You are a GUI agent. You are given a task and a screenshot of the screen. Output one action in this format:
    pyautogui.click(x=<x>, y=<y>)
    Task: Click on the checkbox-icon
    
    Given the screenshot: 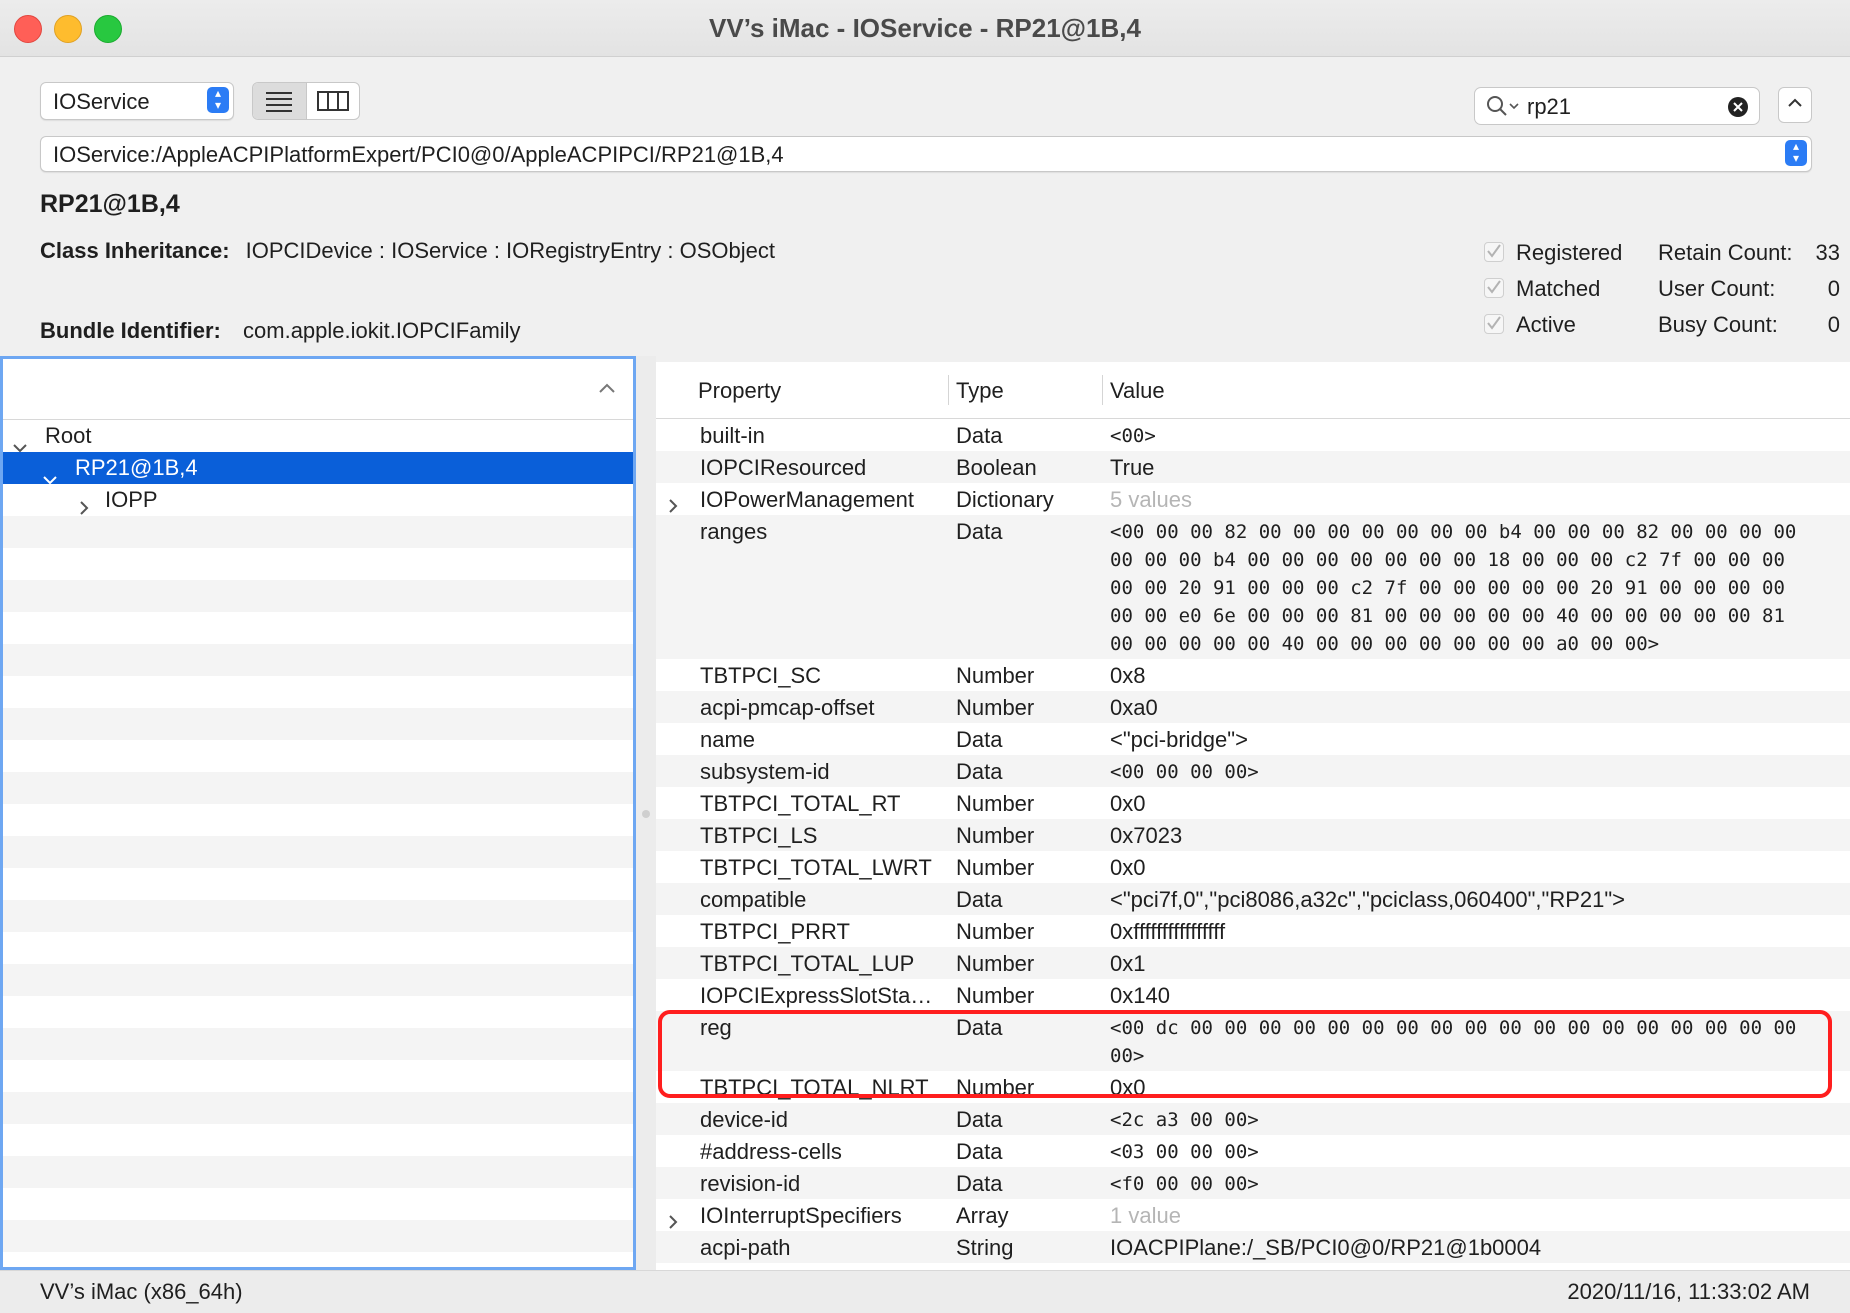 What is the action you would take?
    pyautogui.click(x=1494, y=324)
    